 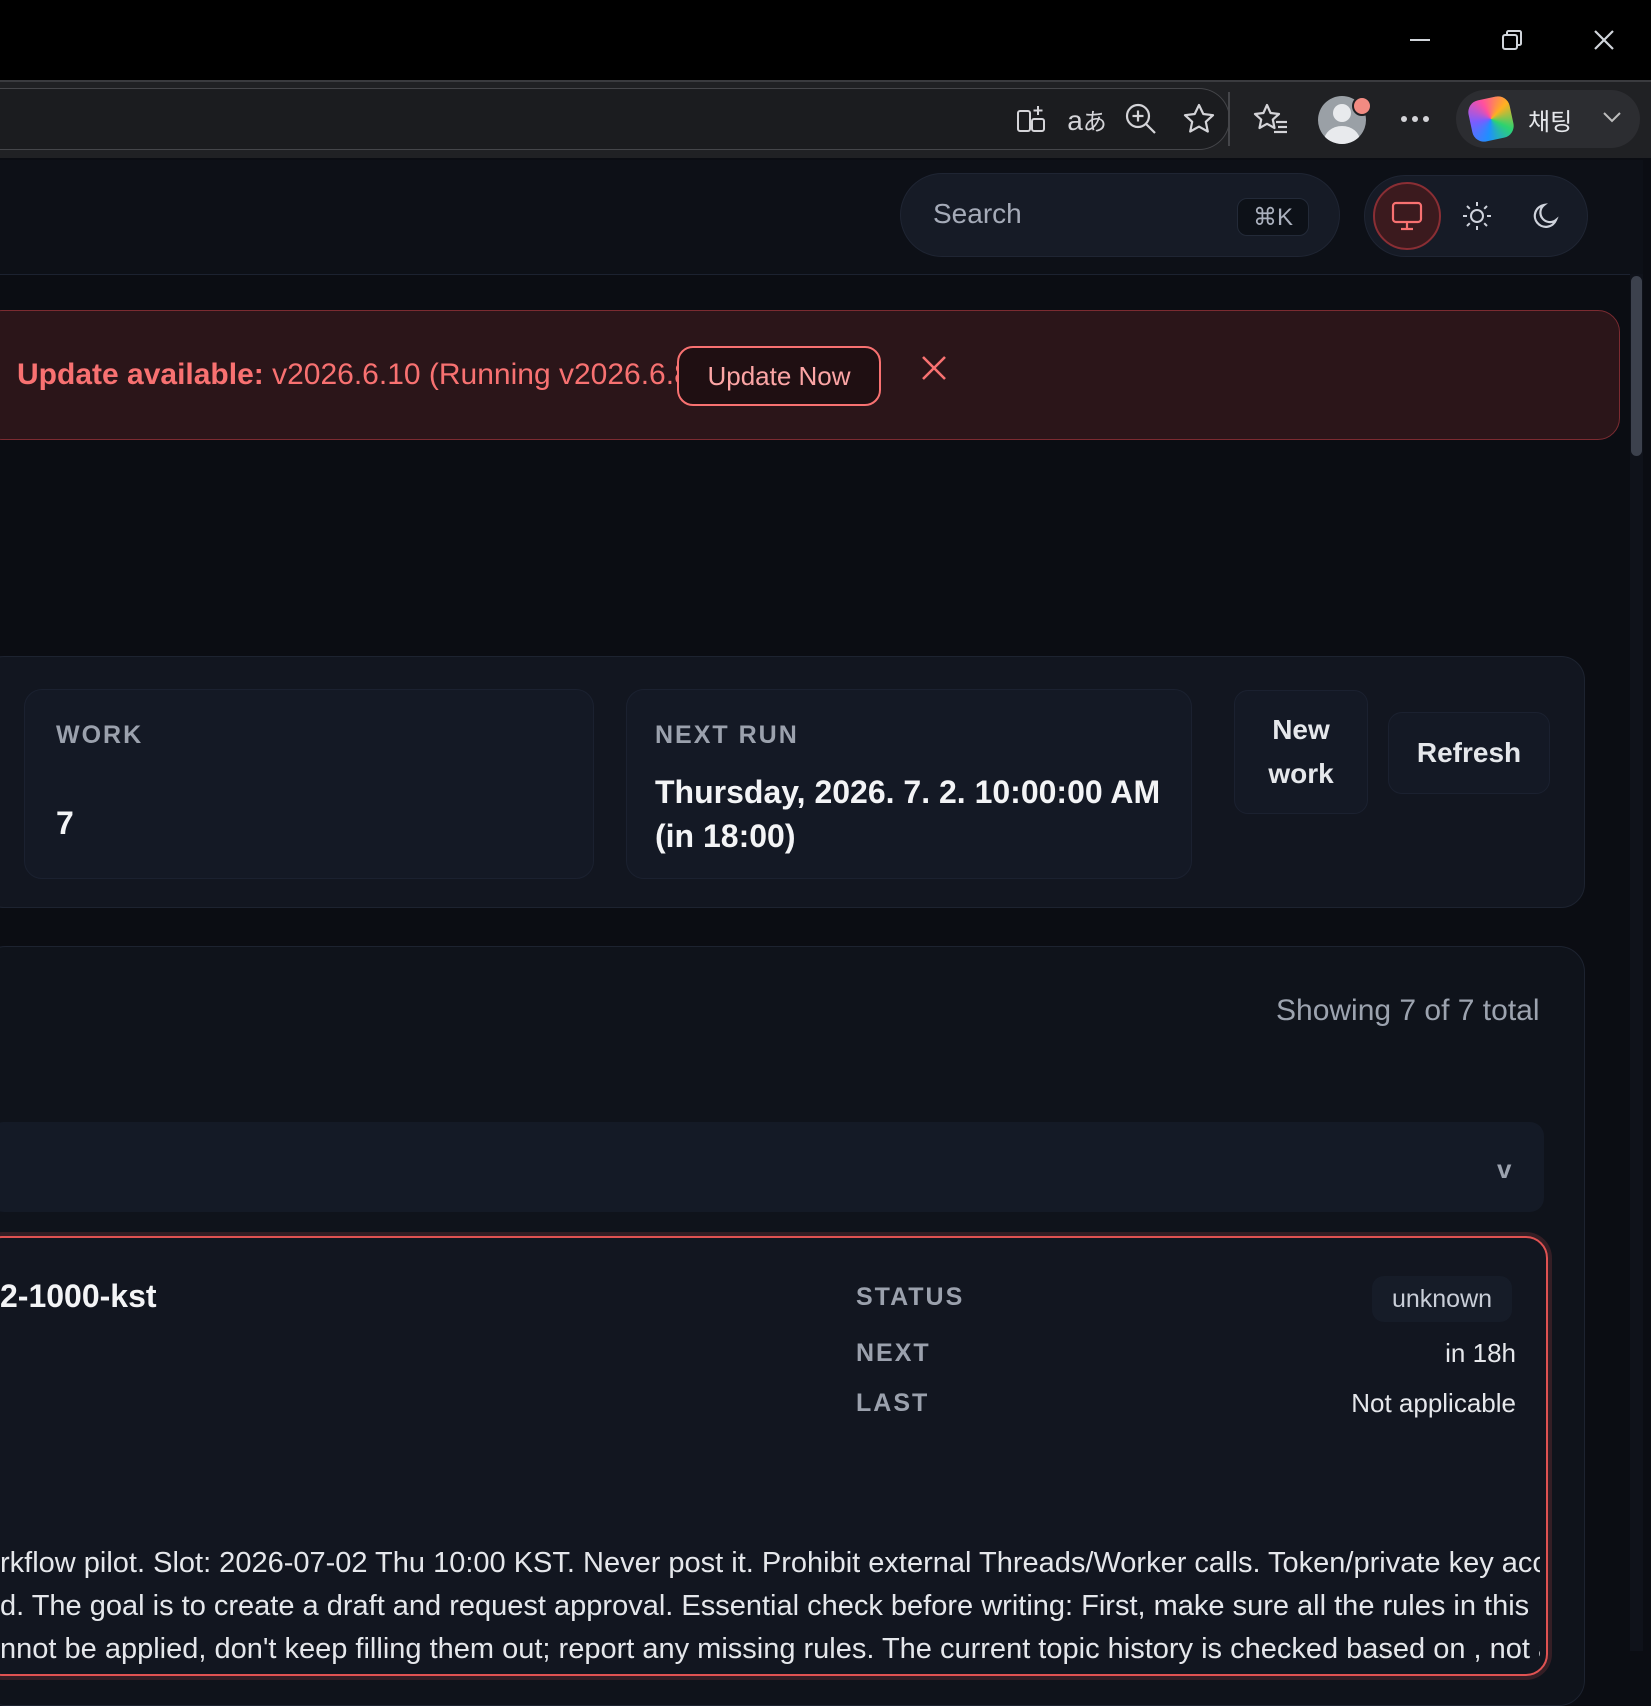 I want to click on favorite-star-icon, so click(x=1199, y=119).